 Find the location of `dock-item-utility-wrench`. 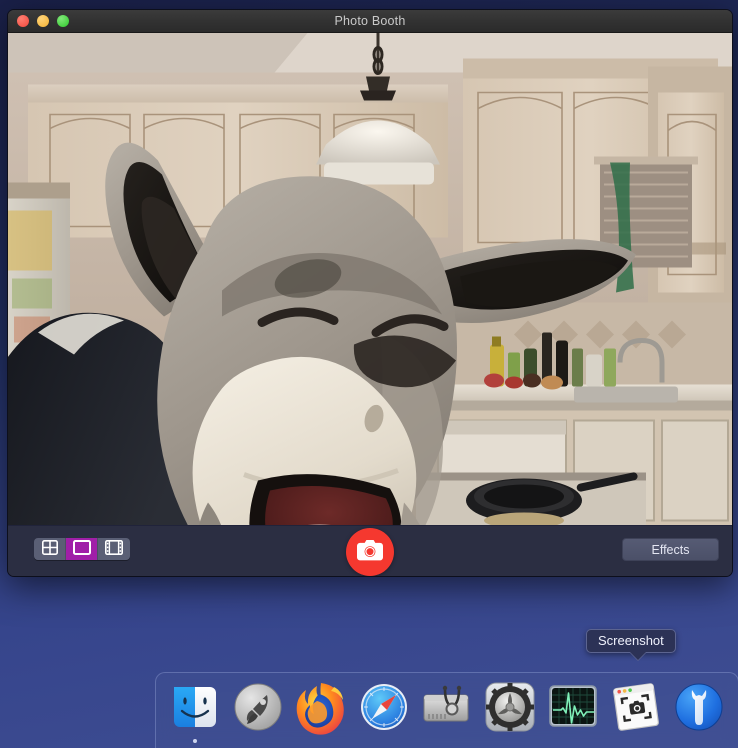

dock-item-utility-wrench is located at coordinates (698, 713).